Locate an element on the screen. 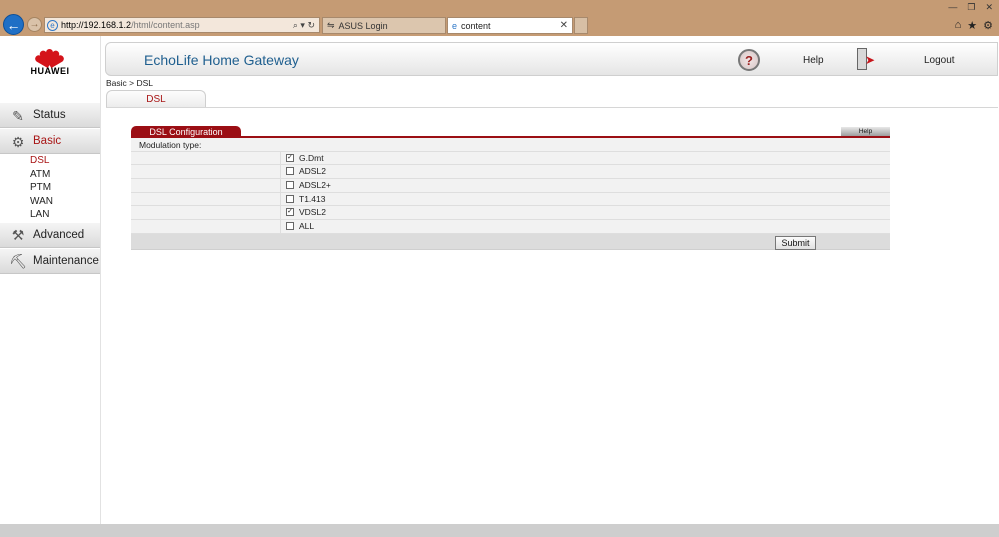 The height and width of the screenshot is (537, 999). sidebar-item-advanced: ⚒ Advanced is located at coordinates (50, 234).